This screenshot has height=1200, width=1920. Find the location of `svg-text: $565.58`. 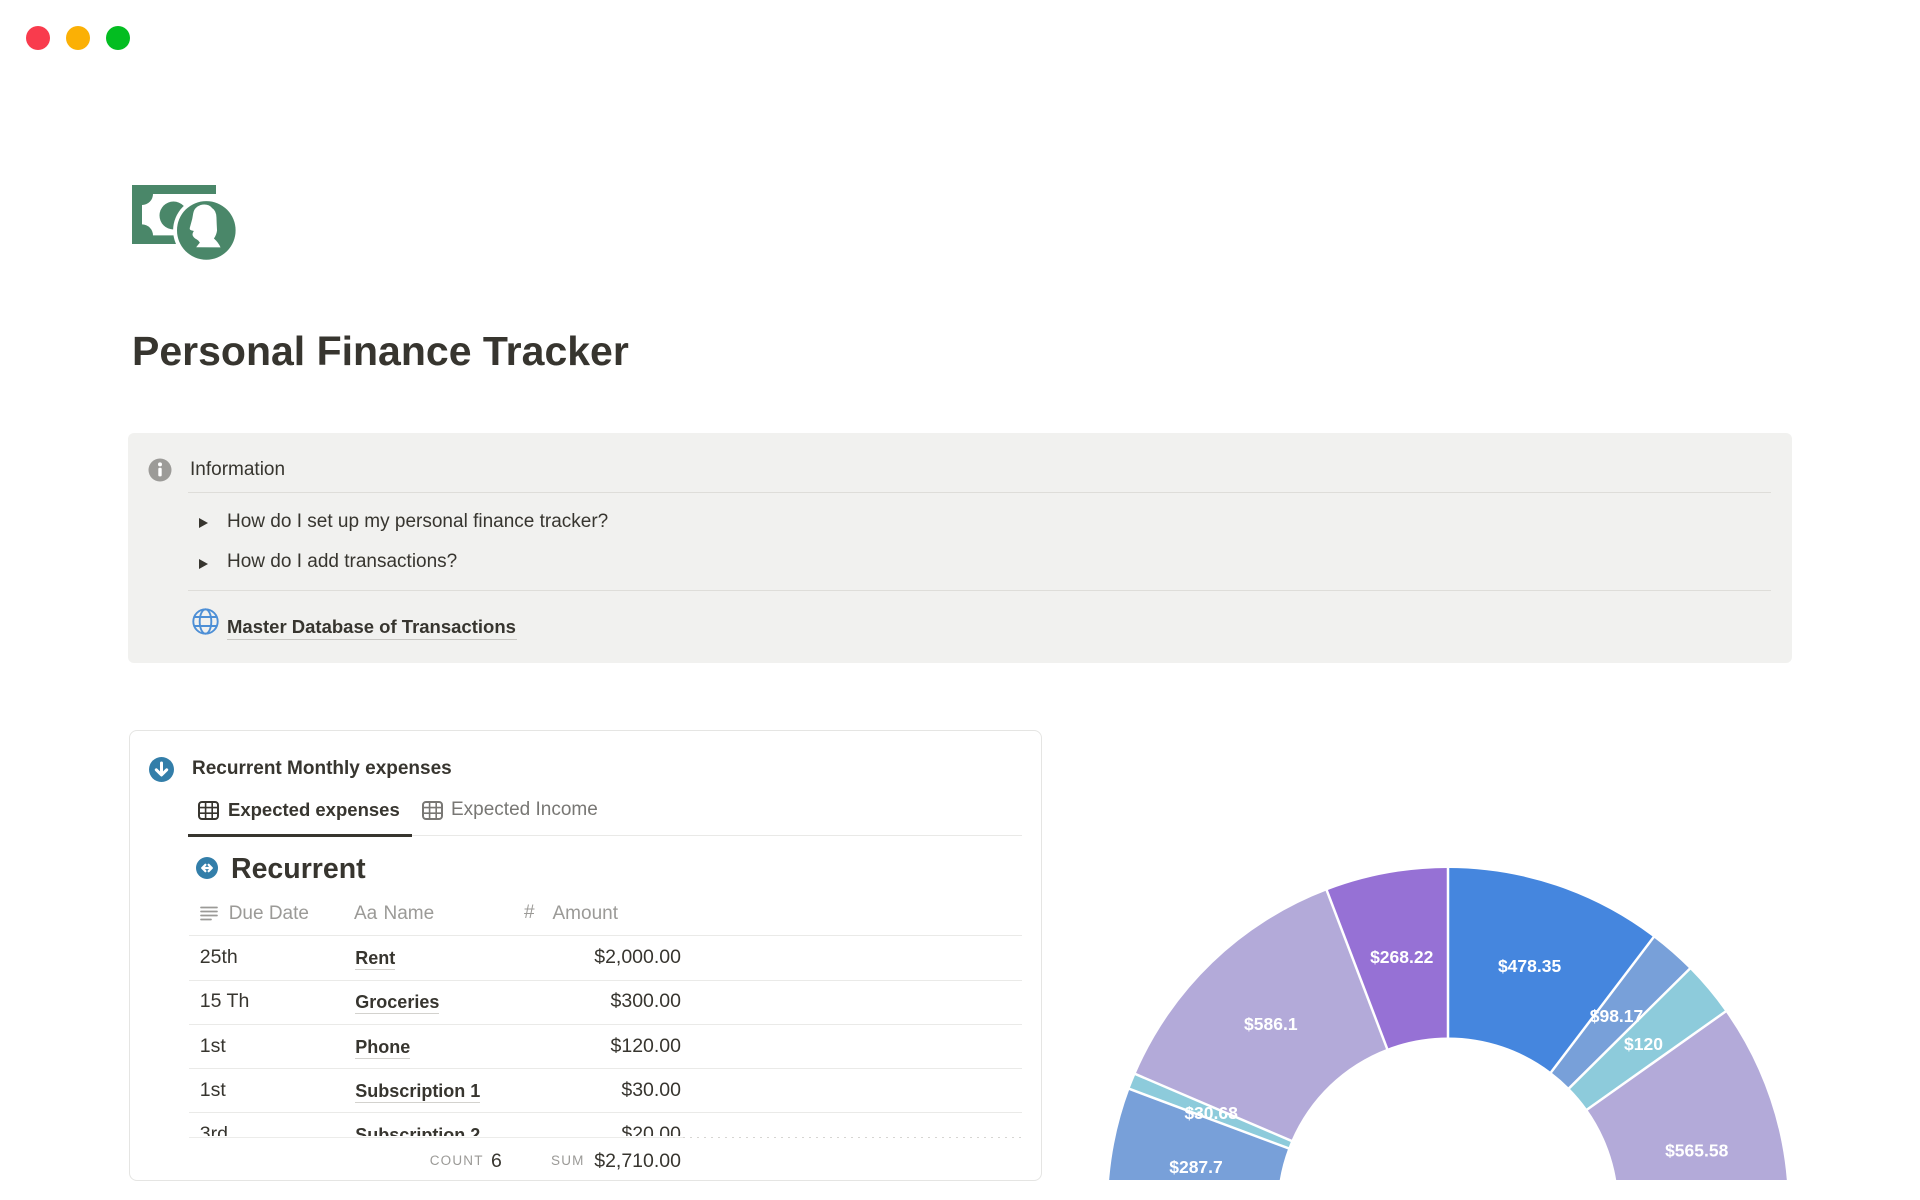

svg-text: $565.58 is located at coordinates (1697, 1150).